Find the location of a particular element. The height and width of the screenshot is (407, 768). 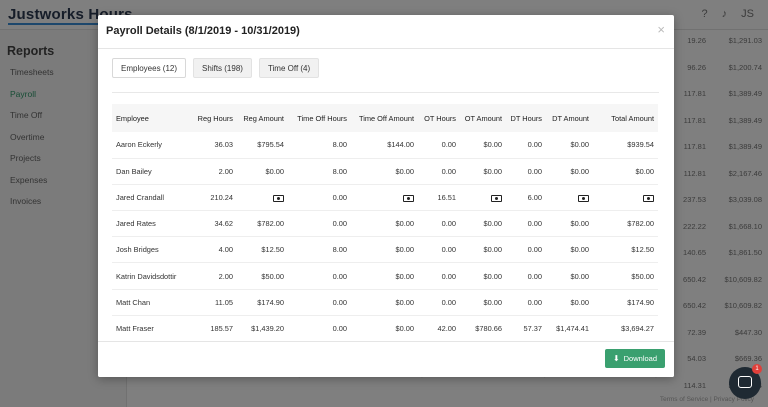

table-cell: 4.00 is located at coordinates (225, 250).